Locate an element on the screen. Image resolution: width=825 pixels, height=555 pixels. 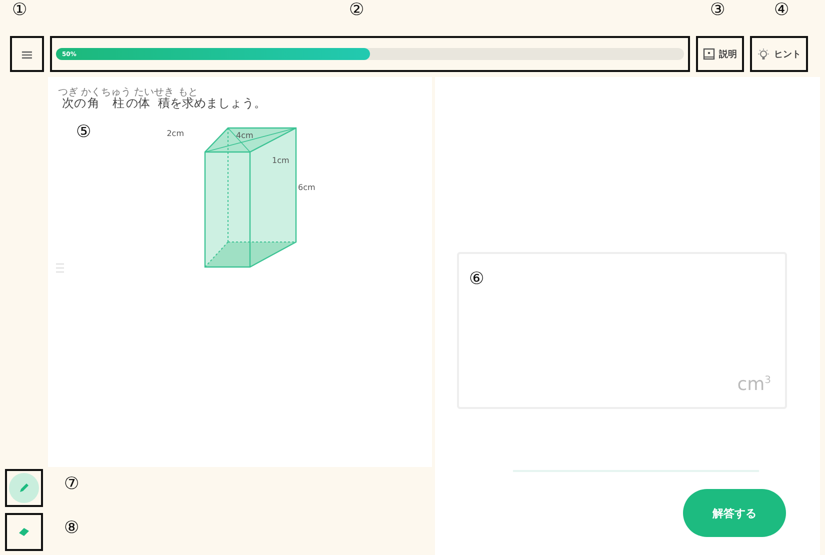
lightbulb-icon is located at coordinates (763, 54).